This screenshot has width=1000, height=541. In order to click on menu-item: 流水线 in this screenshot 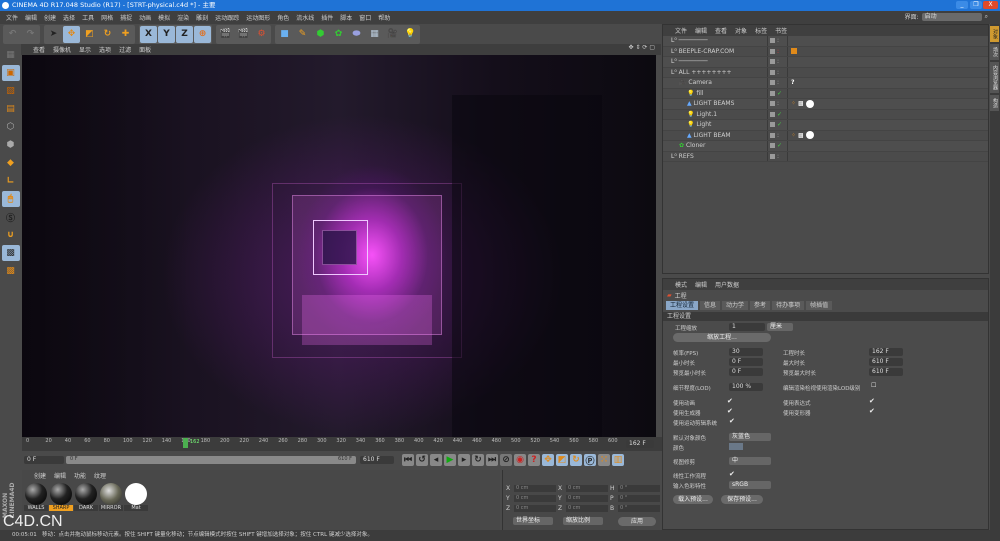, I will do `click(305, 17)`.